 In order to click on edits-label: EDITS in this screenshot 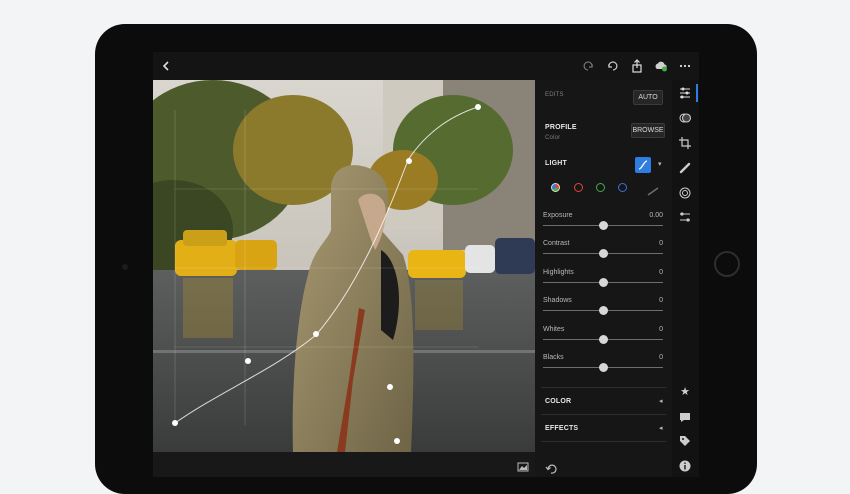, I will do `click(554, 95)`.